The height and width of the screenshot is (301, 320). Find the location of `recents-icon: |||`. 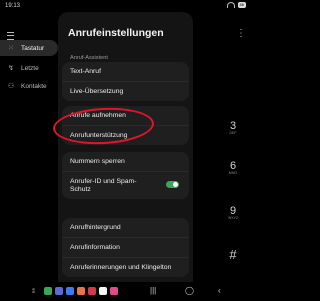

recents-icon: ||| is located at coordinates (153, 290).